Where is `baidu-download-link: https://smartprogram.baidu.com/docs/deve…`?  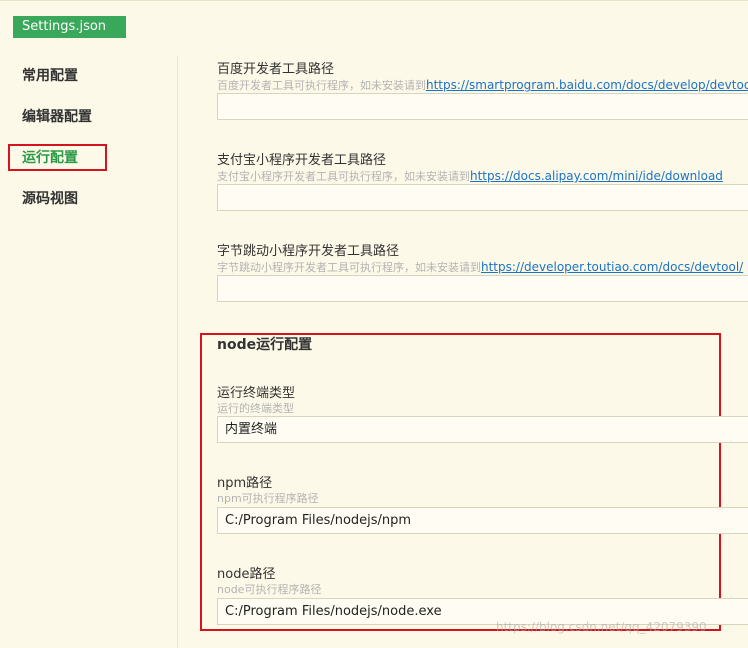
baidu-download-link: https://smartprogram.baidu.com/docs/deve… is located at coordinates (587, 85).